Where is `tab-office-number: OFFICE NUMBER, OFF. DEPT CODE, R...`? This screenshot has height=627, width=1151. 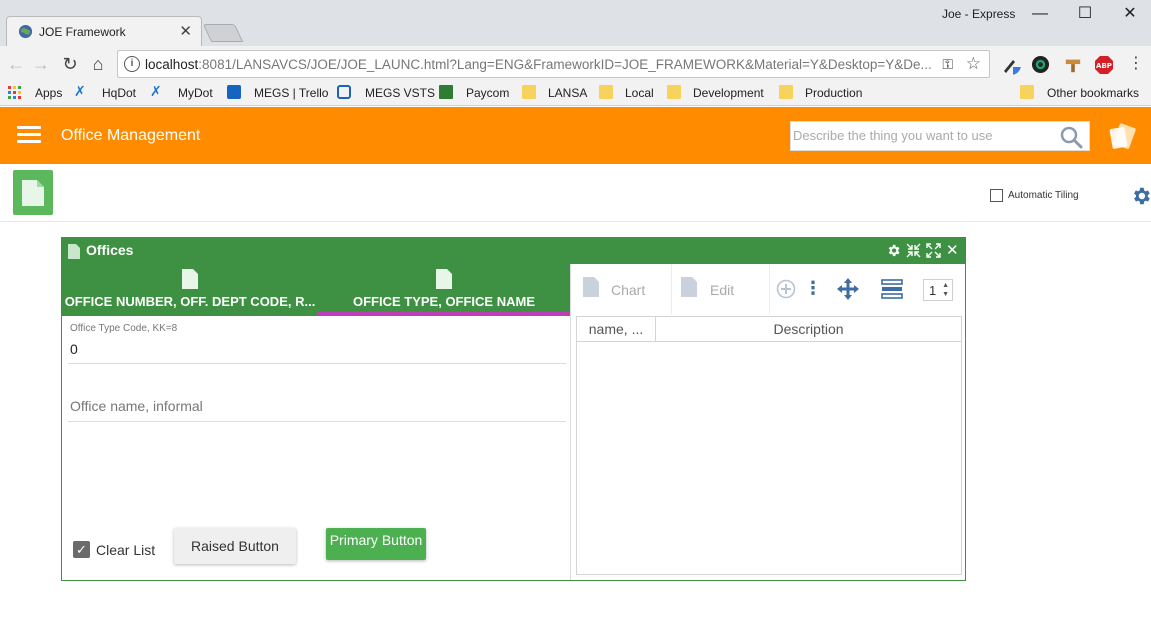
tab-office-number: OFFICE NUMBER, OFF. DEPT CODE, R... is located at coordinates (190, 290).